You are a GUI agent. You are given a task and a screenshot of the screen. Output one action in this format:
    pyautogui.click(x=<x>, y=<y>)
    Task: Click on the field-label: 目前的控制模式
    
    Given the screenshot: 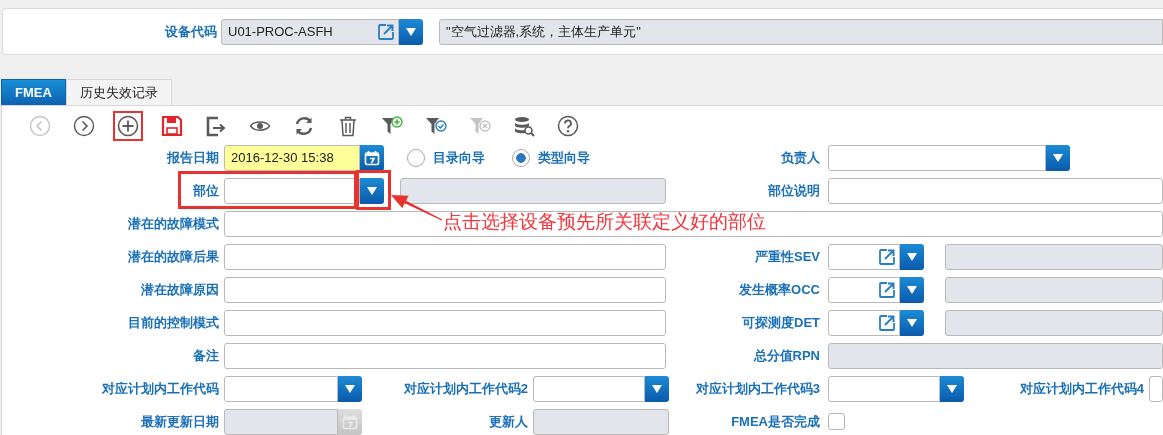 What is the action you would take?
    pyautogui.click(x=173, y=322)
    